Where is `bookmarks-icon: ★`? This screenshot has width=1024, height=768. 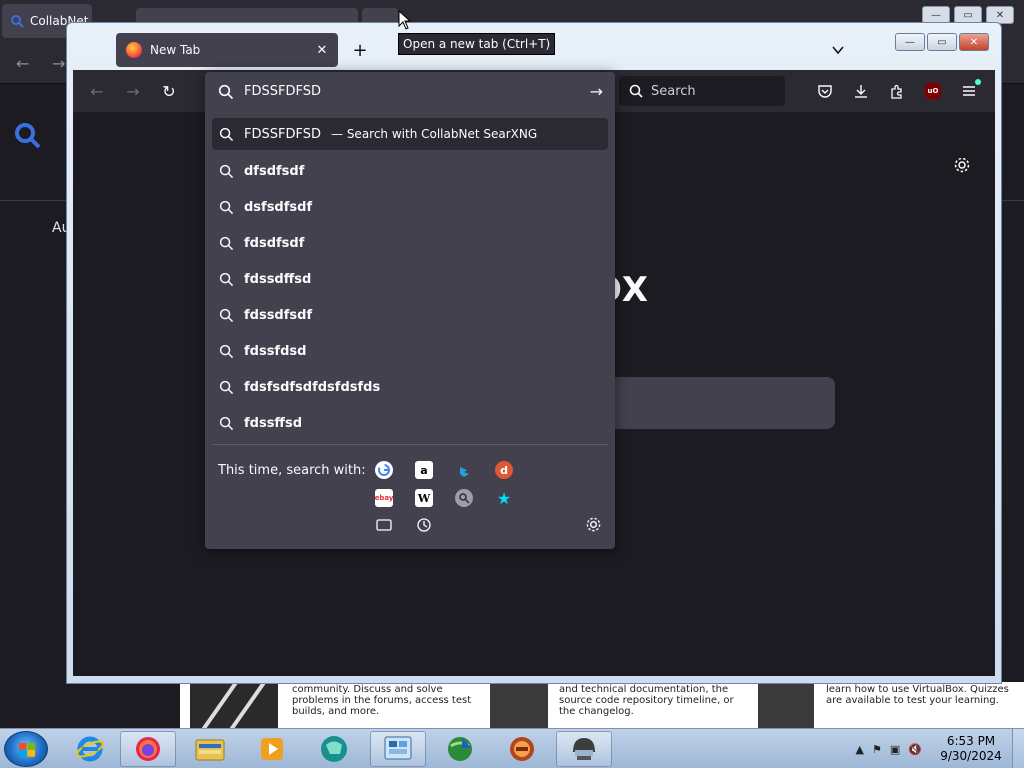 bookmarks-icon: ★ is located at coordinates (504, 498).